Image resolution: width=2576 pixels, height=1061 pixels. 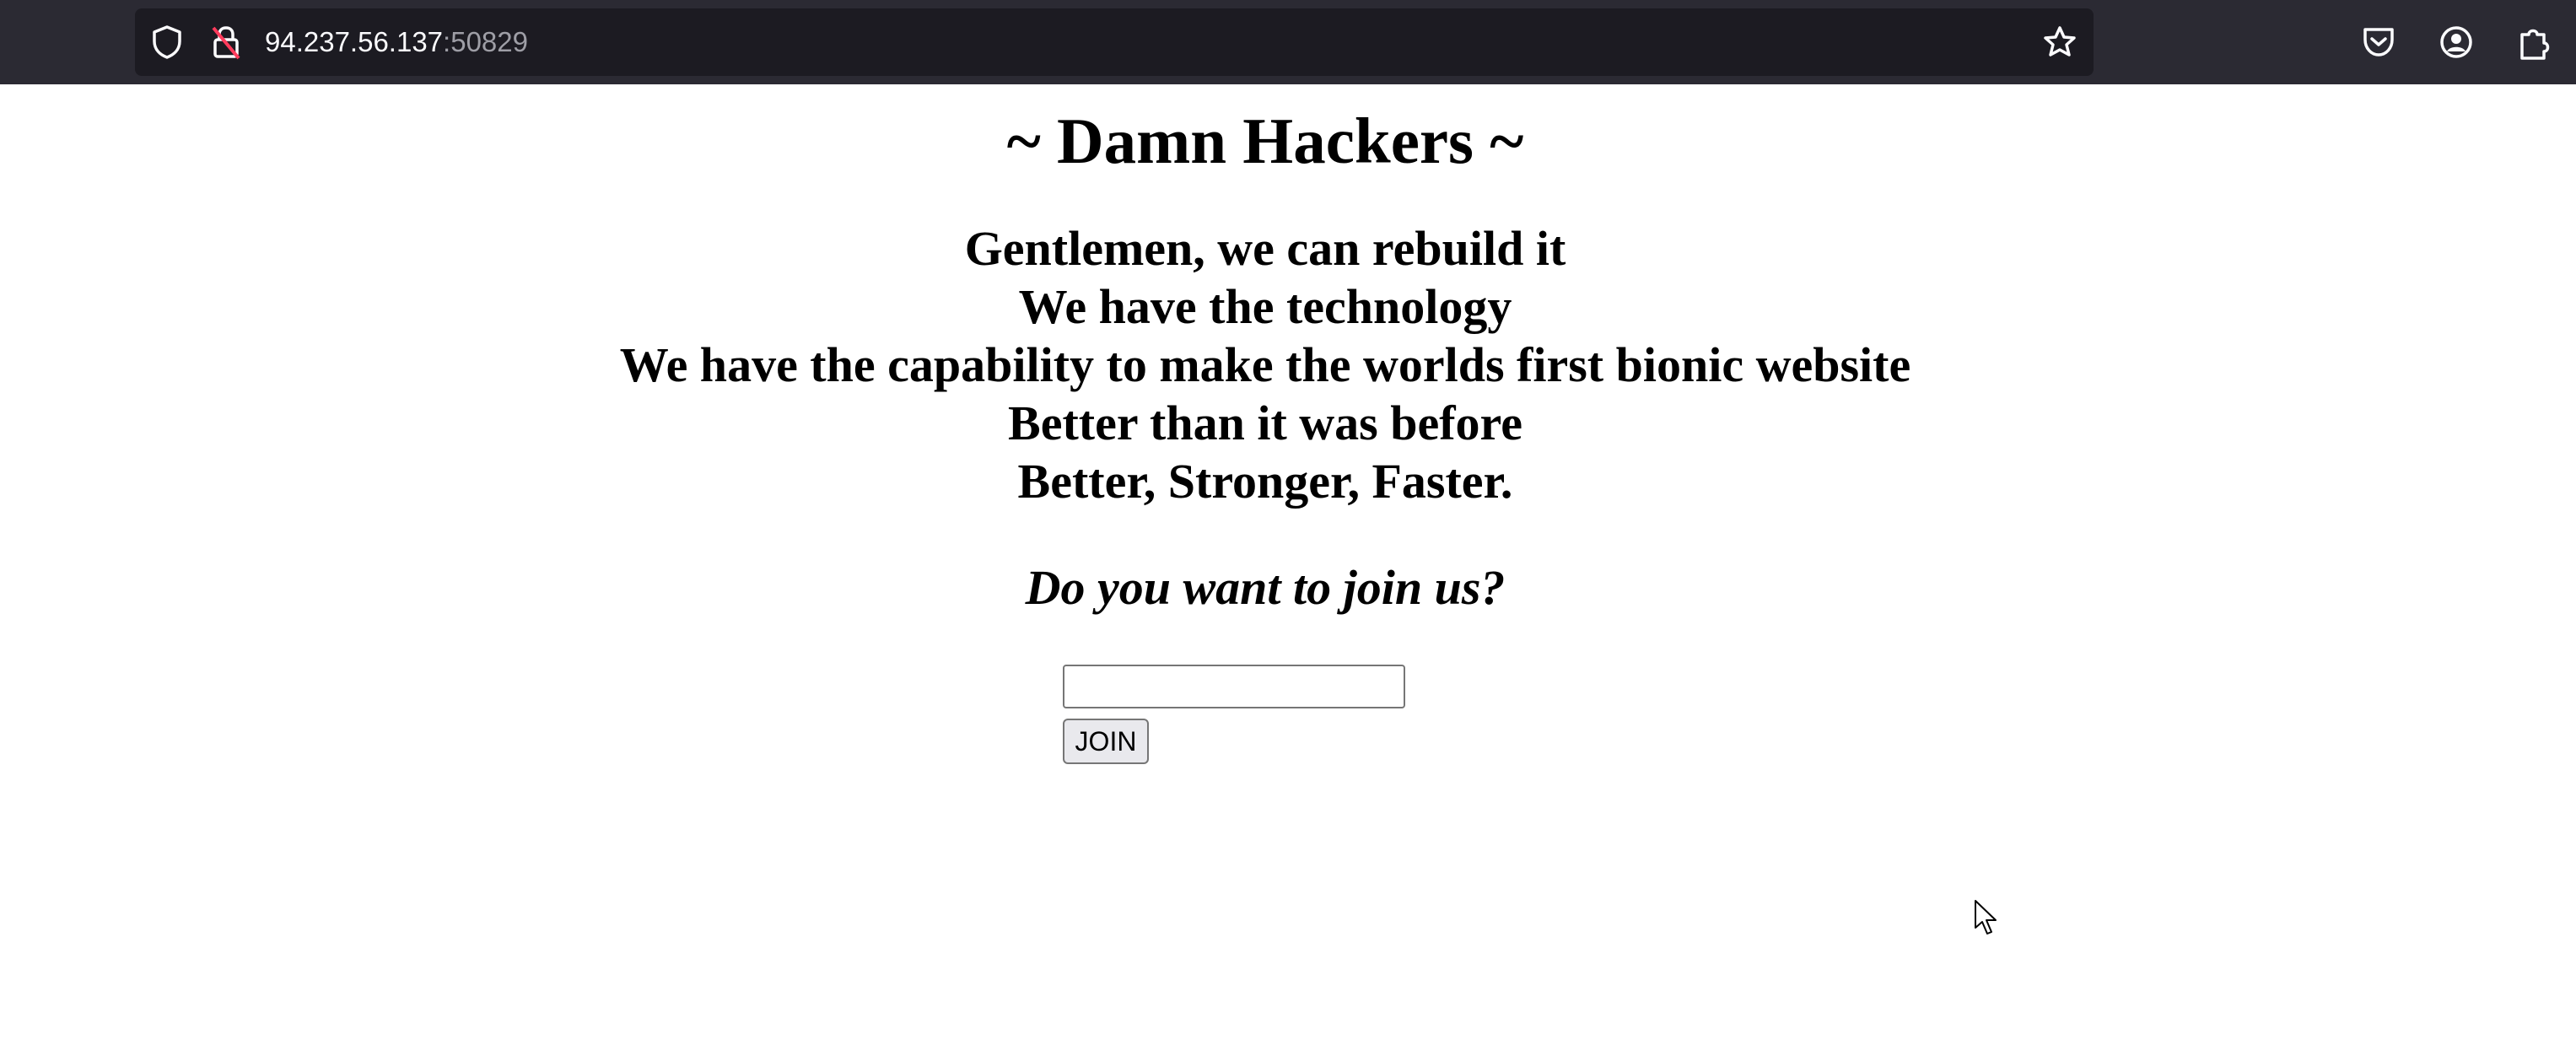 I want to click on browser-toolbar: 94.237.56.137:50829, so click(x=1288, y=42).